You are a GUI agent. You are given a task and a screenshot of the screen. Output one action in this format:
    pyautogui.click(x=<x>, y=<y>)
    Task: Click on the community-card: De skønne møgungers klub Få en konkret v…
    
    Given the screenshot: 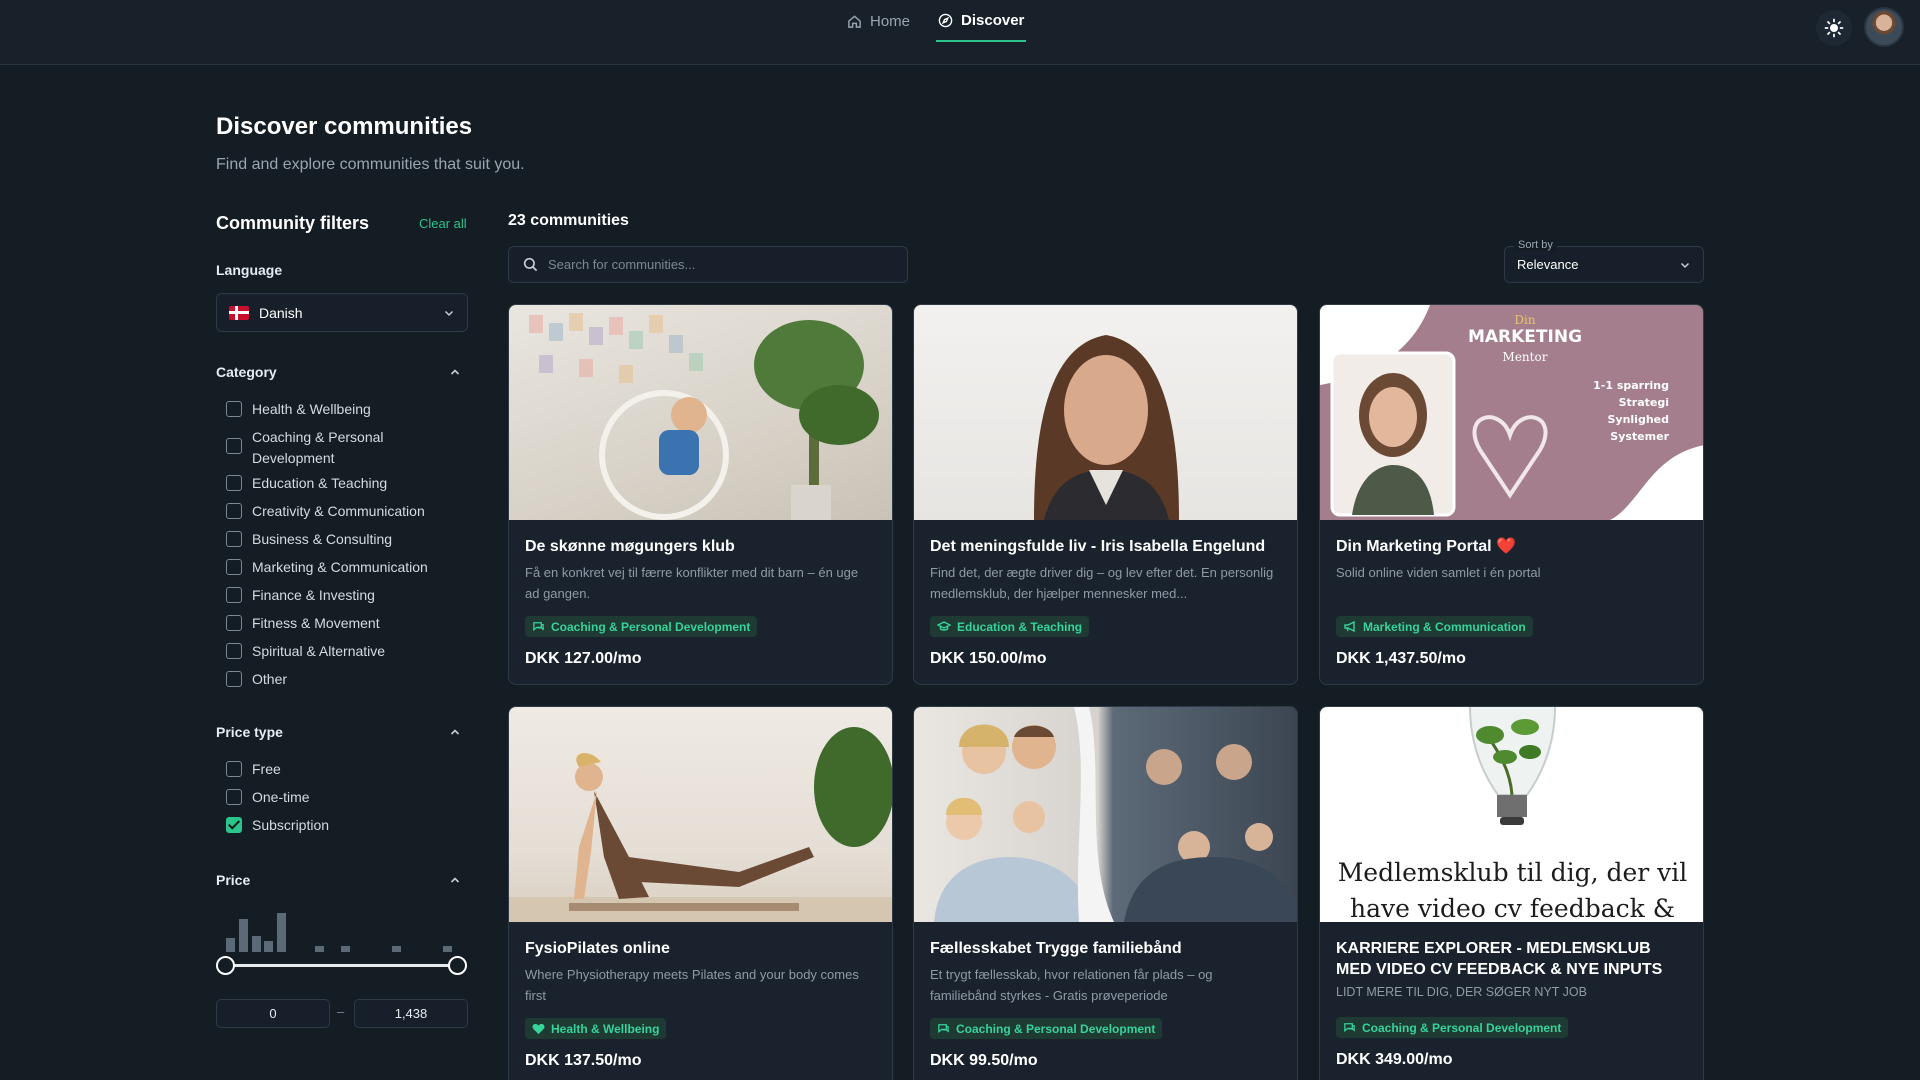 What is the action you would take?
    pyautogui.click(x=700, y=494)
    